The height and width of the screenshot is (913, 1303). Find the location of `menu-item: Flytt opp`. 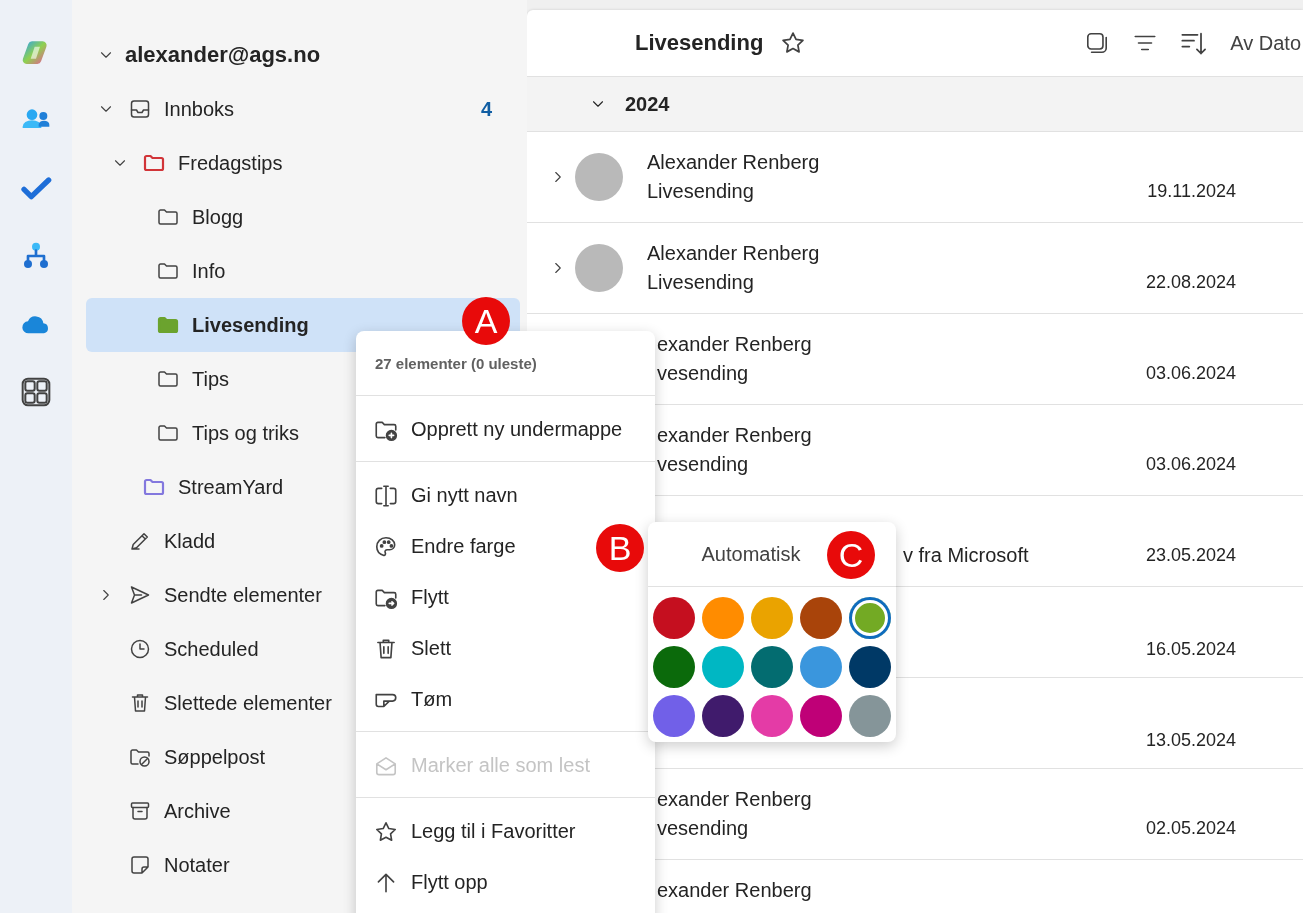

menu-item: Flytt opp is located at coordinates (505, 882).